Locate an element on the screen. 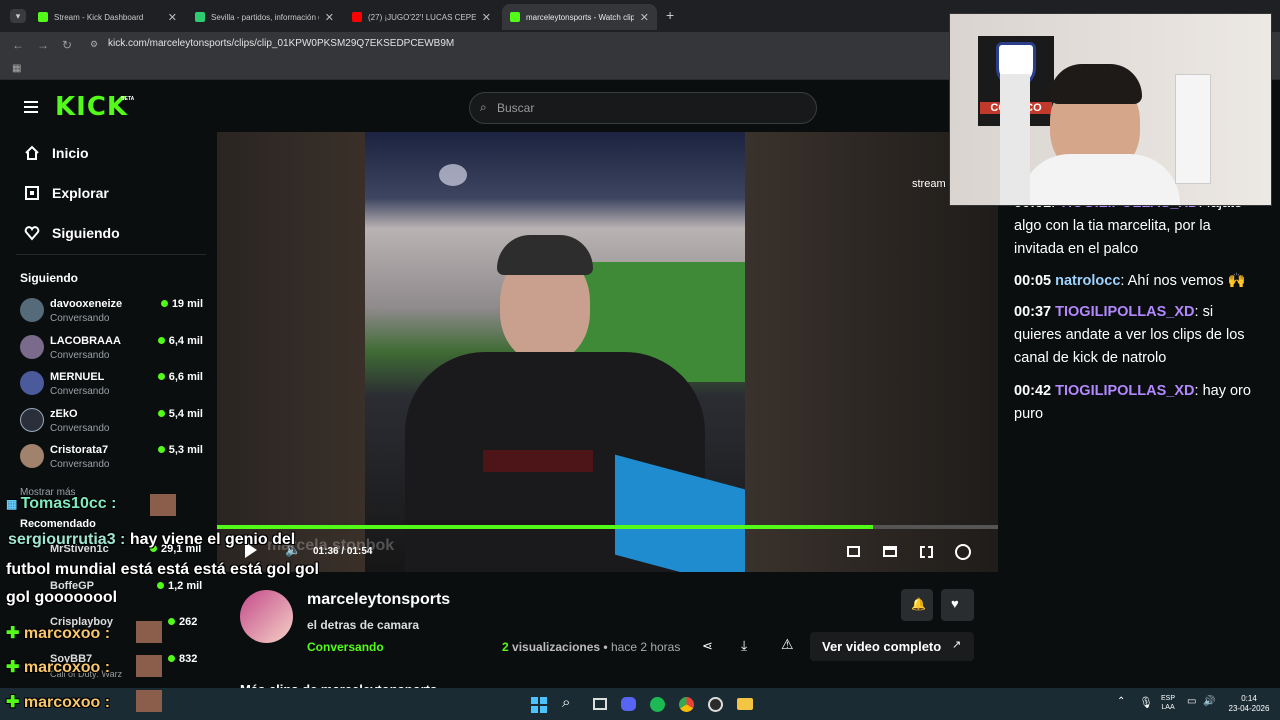  language-indicator: ESP LAA is located at coordinates (1168, 703).